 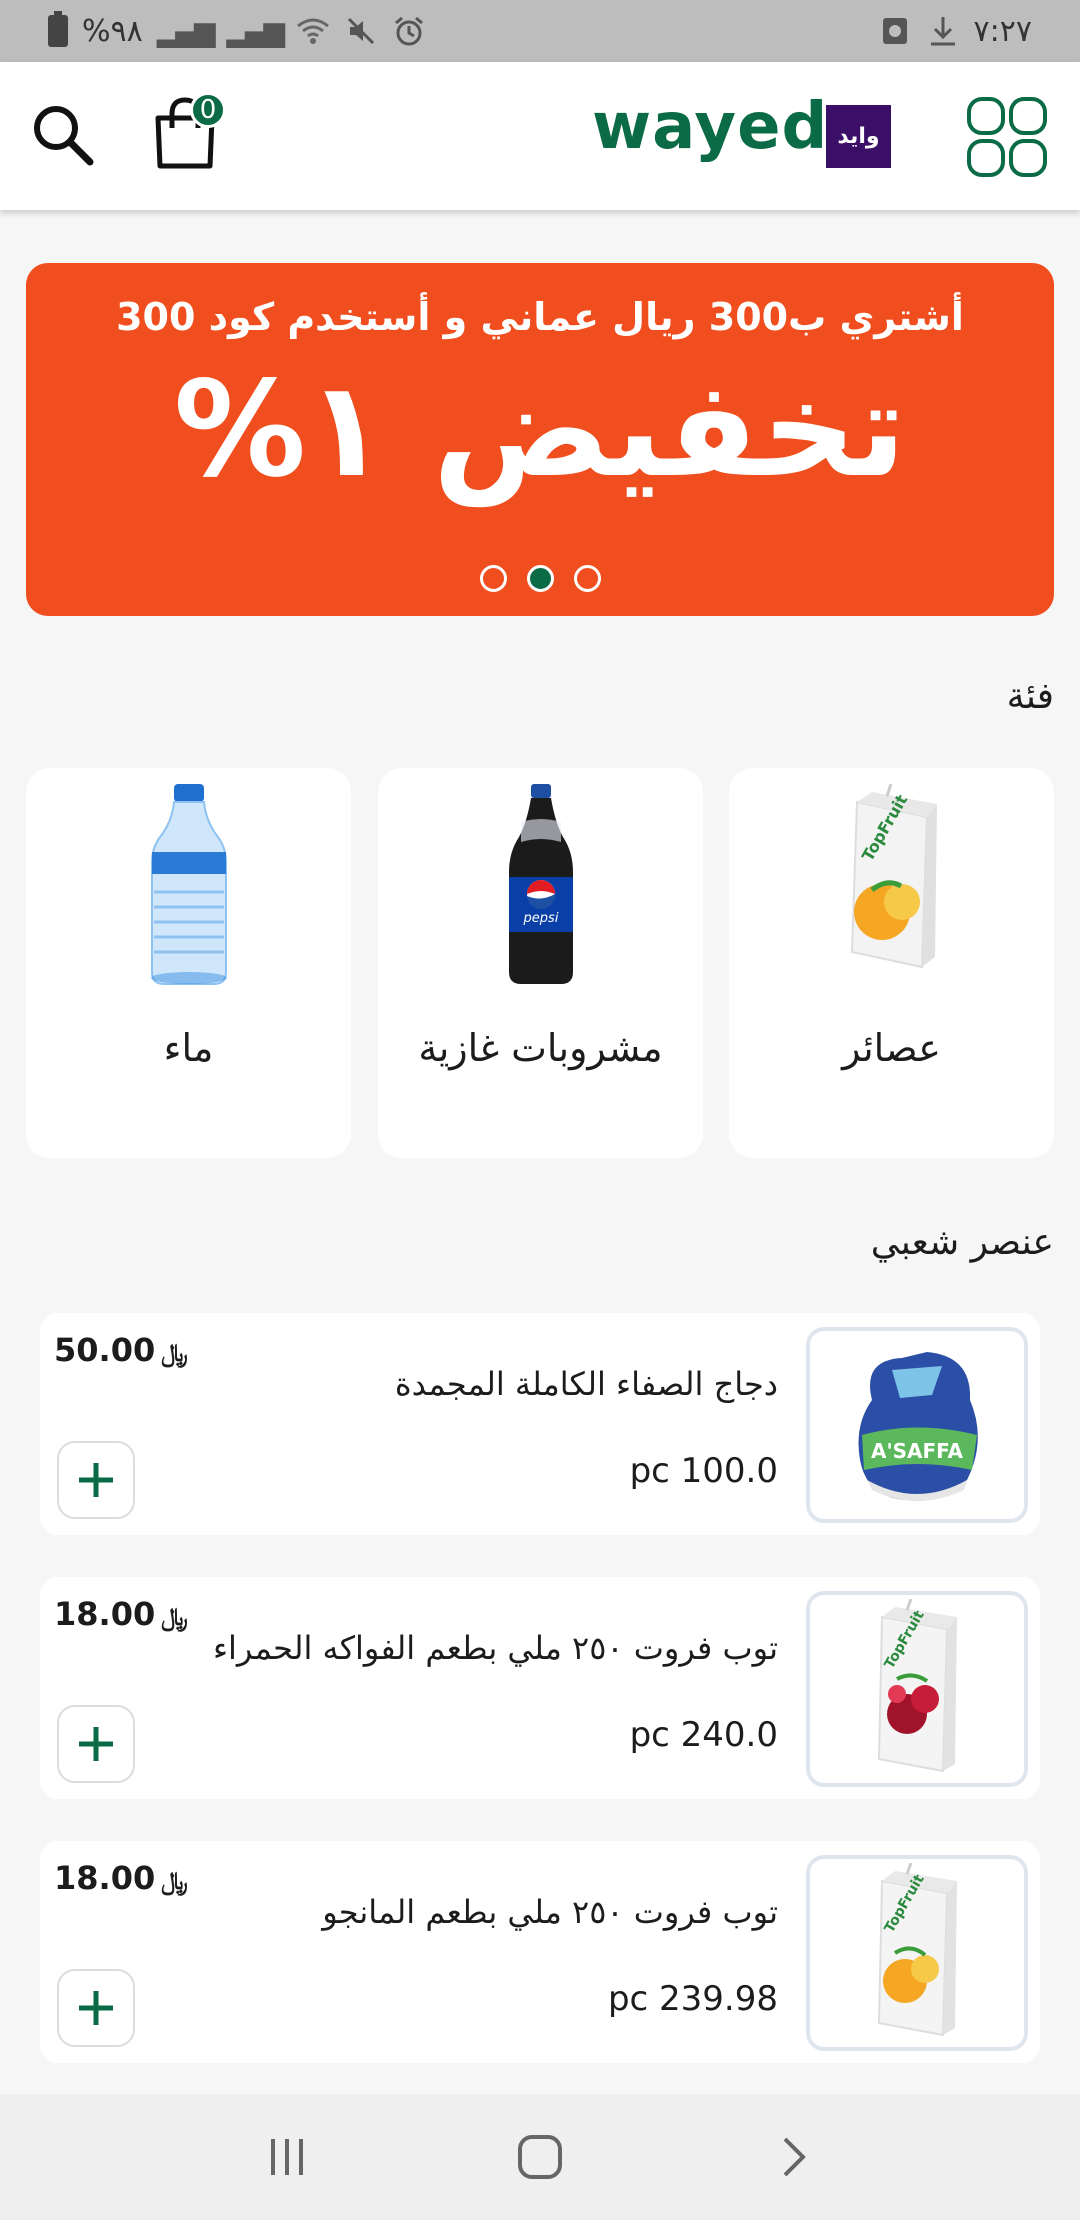 I want to click on alarm-icon, so click(x=409, y=31).